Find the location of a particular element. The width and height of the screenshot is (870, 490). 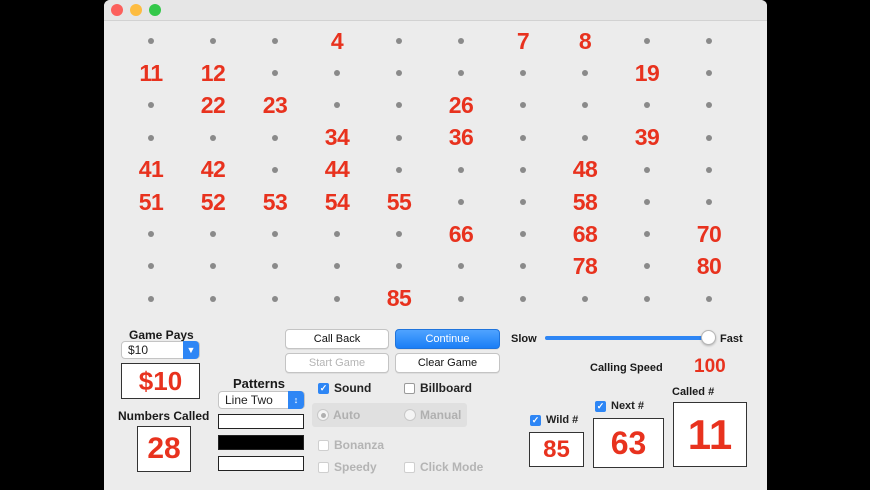

called-number: 4 is located at coordinates (337, 40).